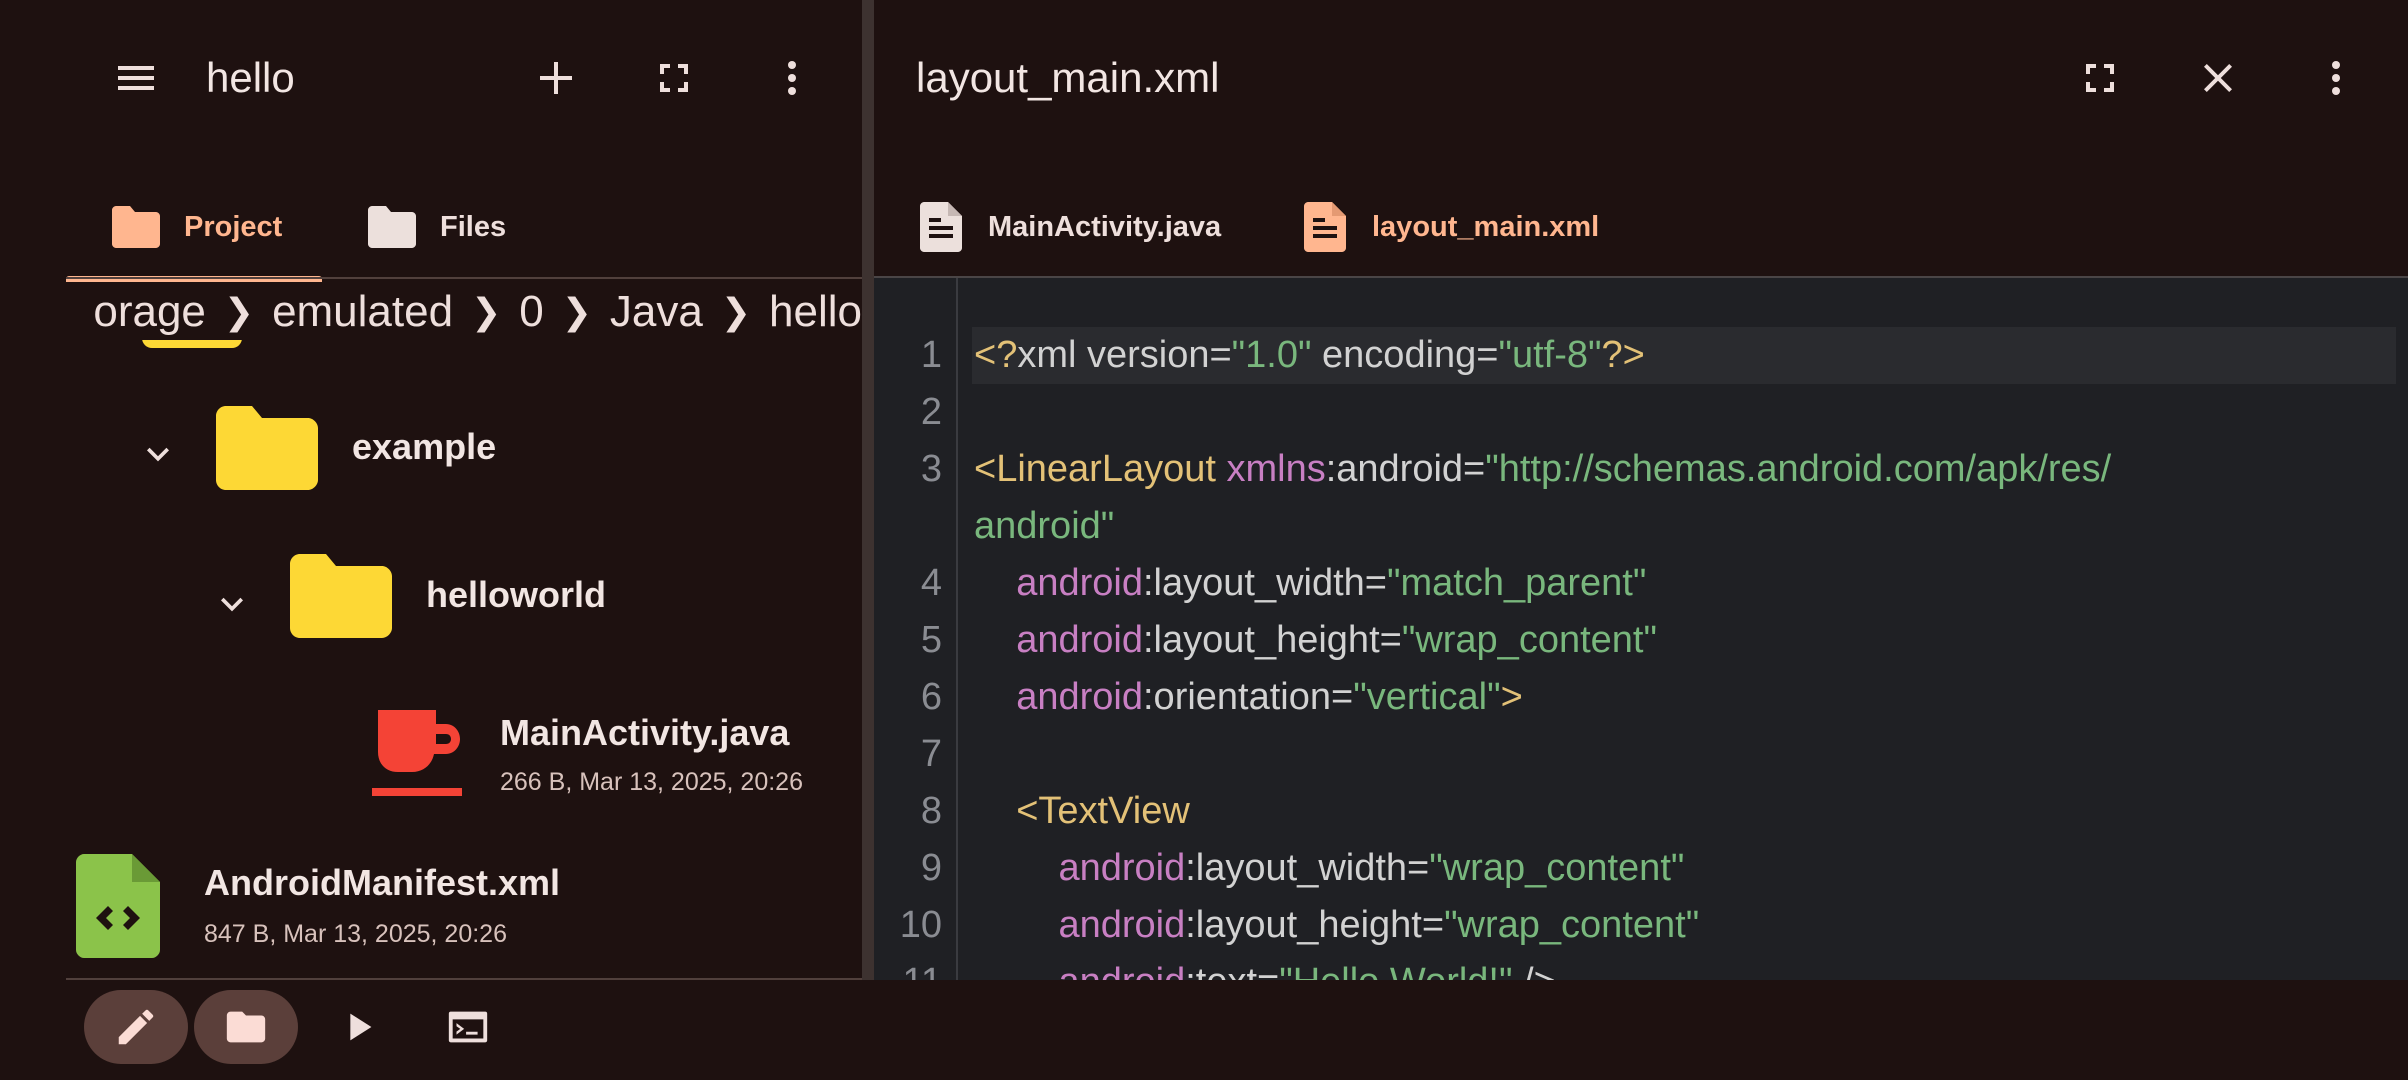  Describe the element at coordinates (431, 78) in the screenshot. I see `project-toolbar: hello` at that location.